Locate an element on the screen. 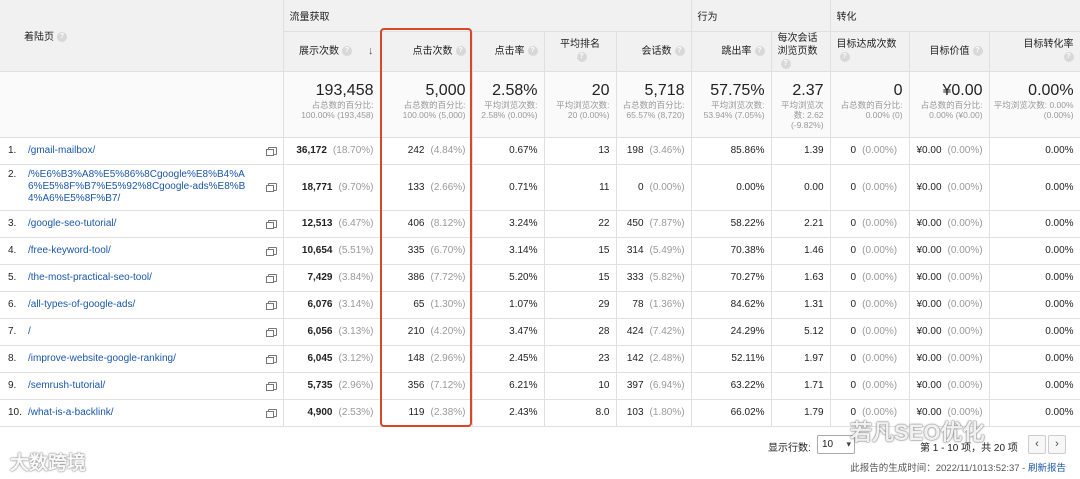 The height and width of the screenshot is (479, 1080). sessions-cell: 103 (1.80%) is located at coordinates (654, 413).